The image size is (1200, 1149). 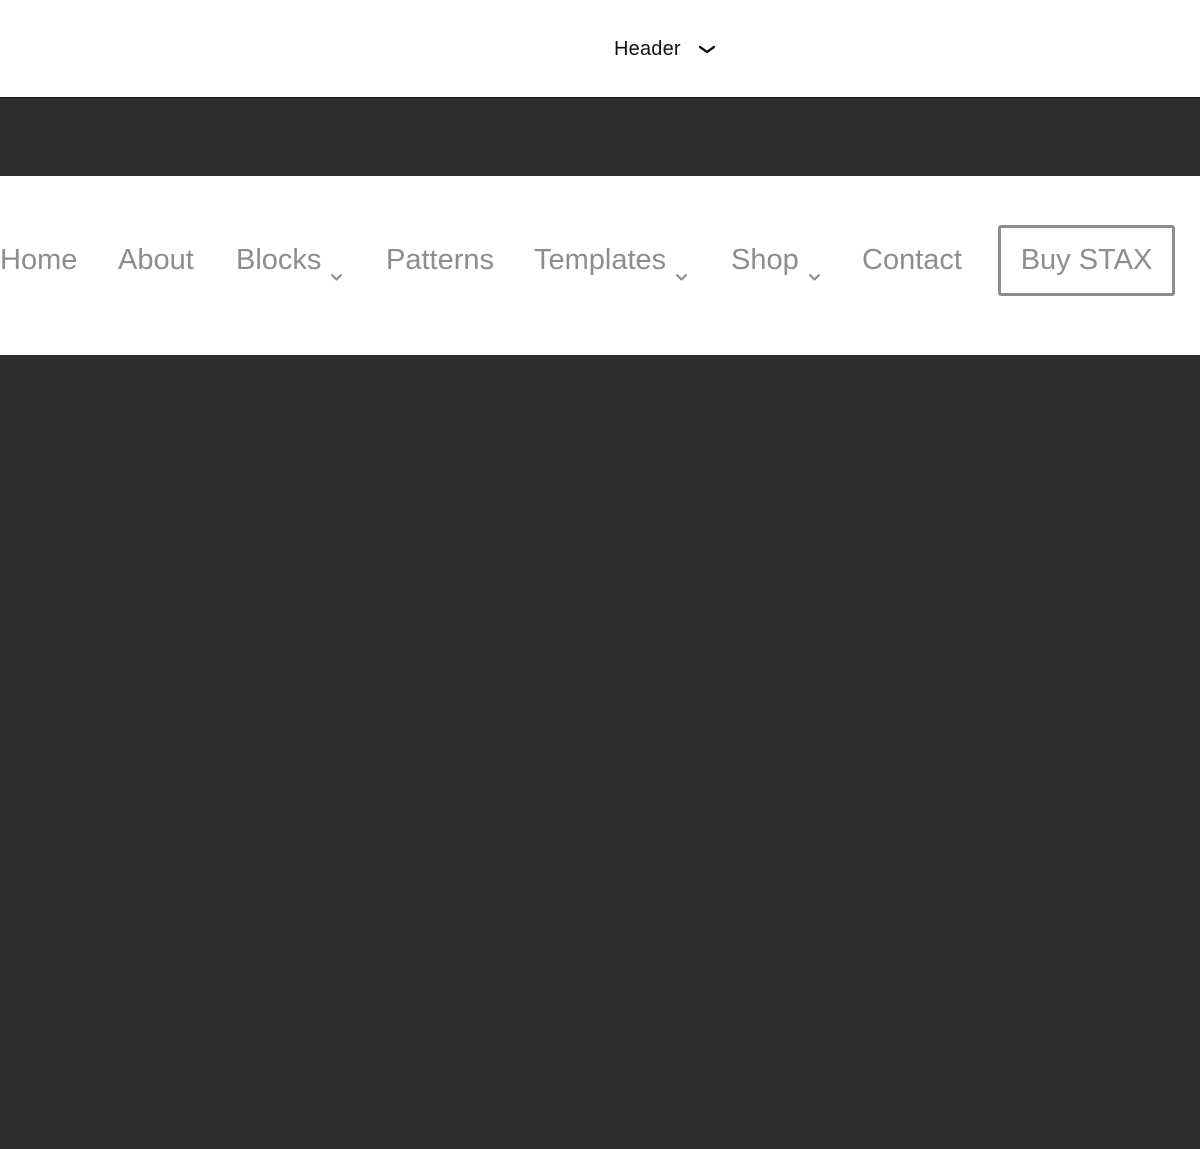 I want to click on nav-item-templates: Templates, so click(x=611, y=261).